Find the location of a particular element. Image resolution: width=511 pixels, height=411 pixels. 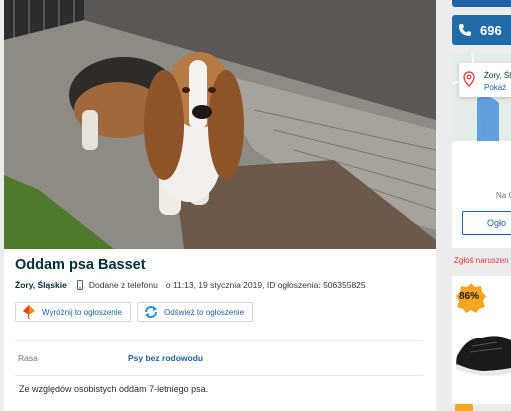

refresh-listing-button: Odśwież to ogłoszenie is located at coordinates (195, 312).